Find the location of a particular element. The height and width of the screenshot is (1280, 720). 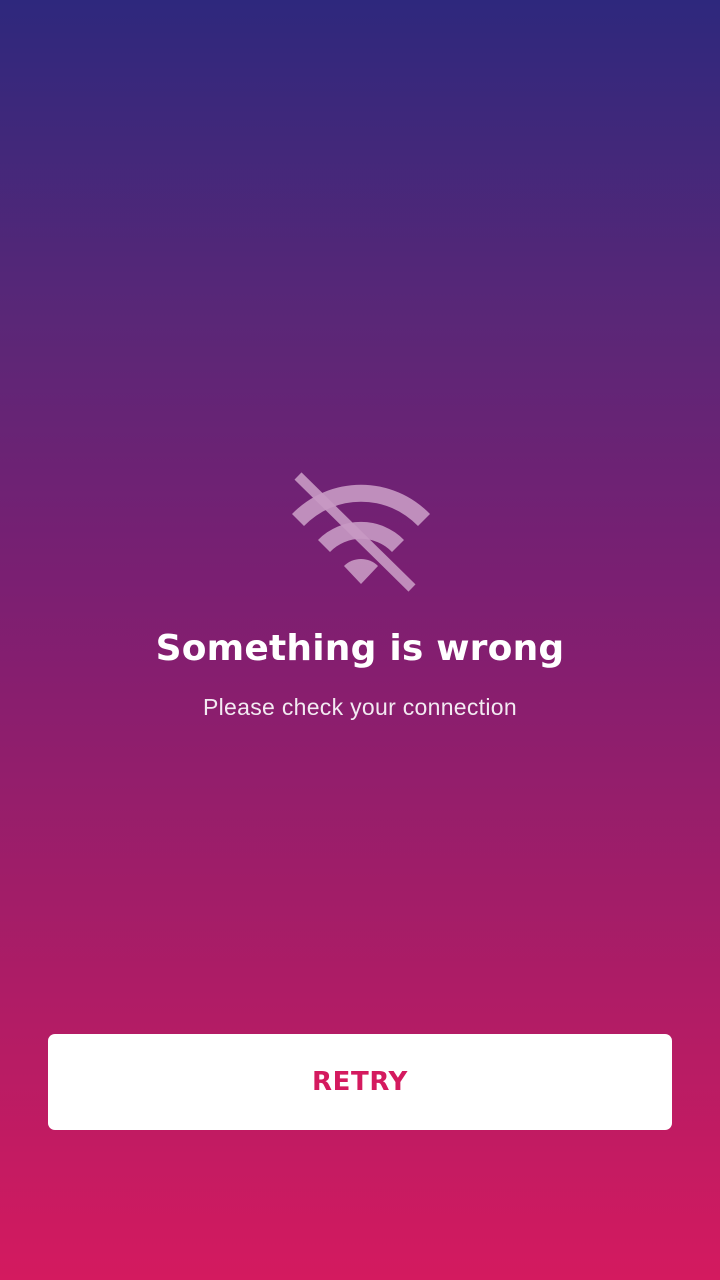

wifi-off-icon is located at coordinates (361, 532).